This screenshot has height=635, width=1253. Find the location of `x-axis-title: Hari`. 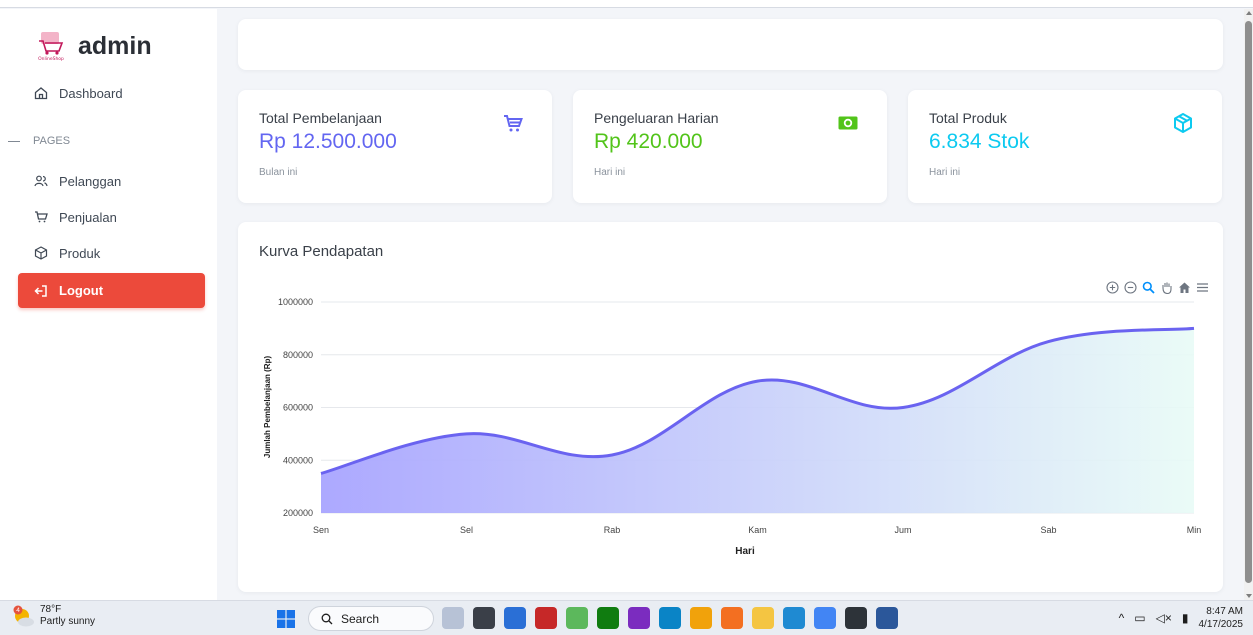

x-axis-title: Hari is located at coordinates (745, 551).